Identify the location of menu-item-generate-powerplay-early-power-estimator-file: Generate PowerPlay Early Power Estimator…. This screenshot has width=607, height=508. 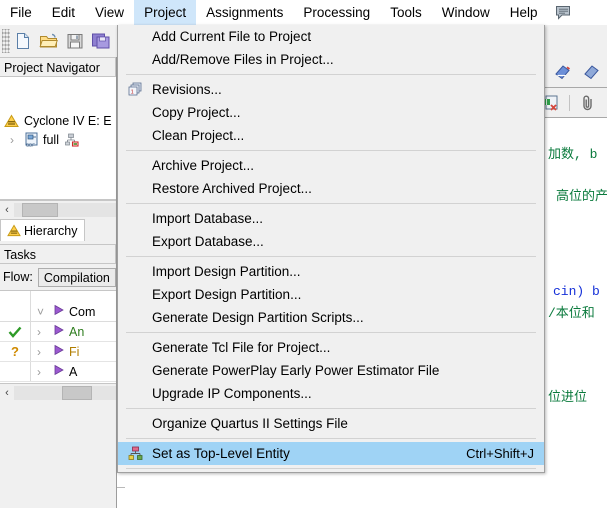
(331, 370).